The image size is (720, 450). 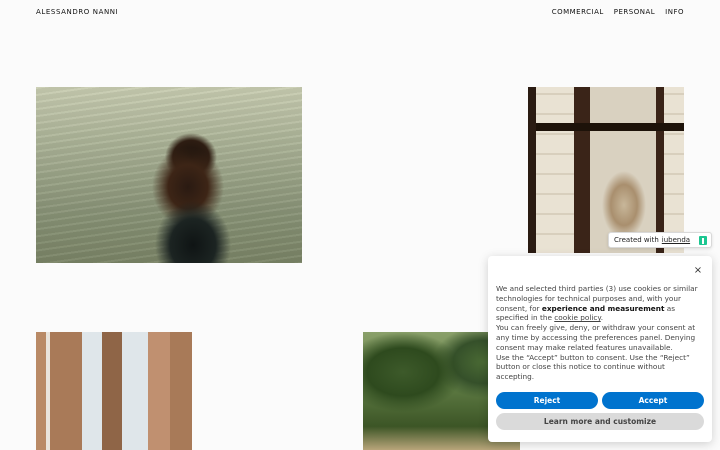 I want to click on gallery-photo-brick-columns, so click(x=114, y=391).